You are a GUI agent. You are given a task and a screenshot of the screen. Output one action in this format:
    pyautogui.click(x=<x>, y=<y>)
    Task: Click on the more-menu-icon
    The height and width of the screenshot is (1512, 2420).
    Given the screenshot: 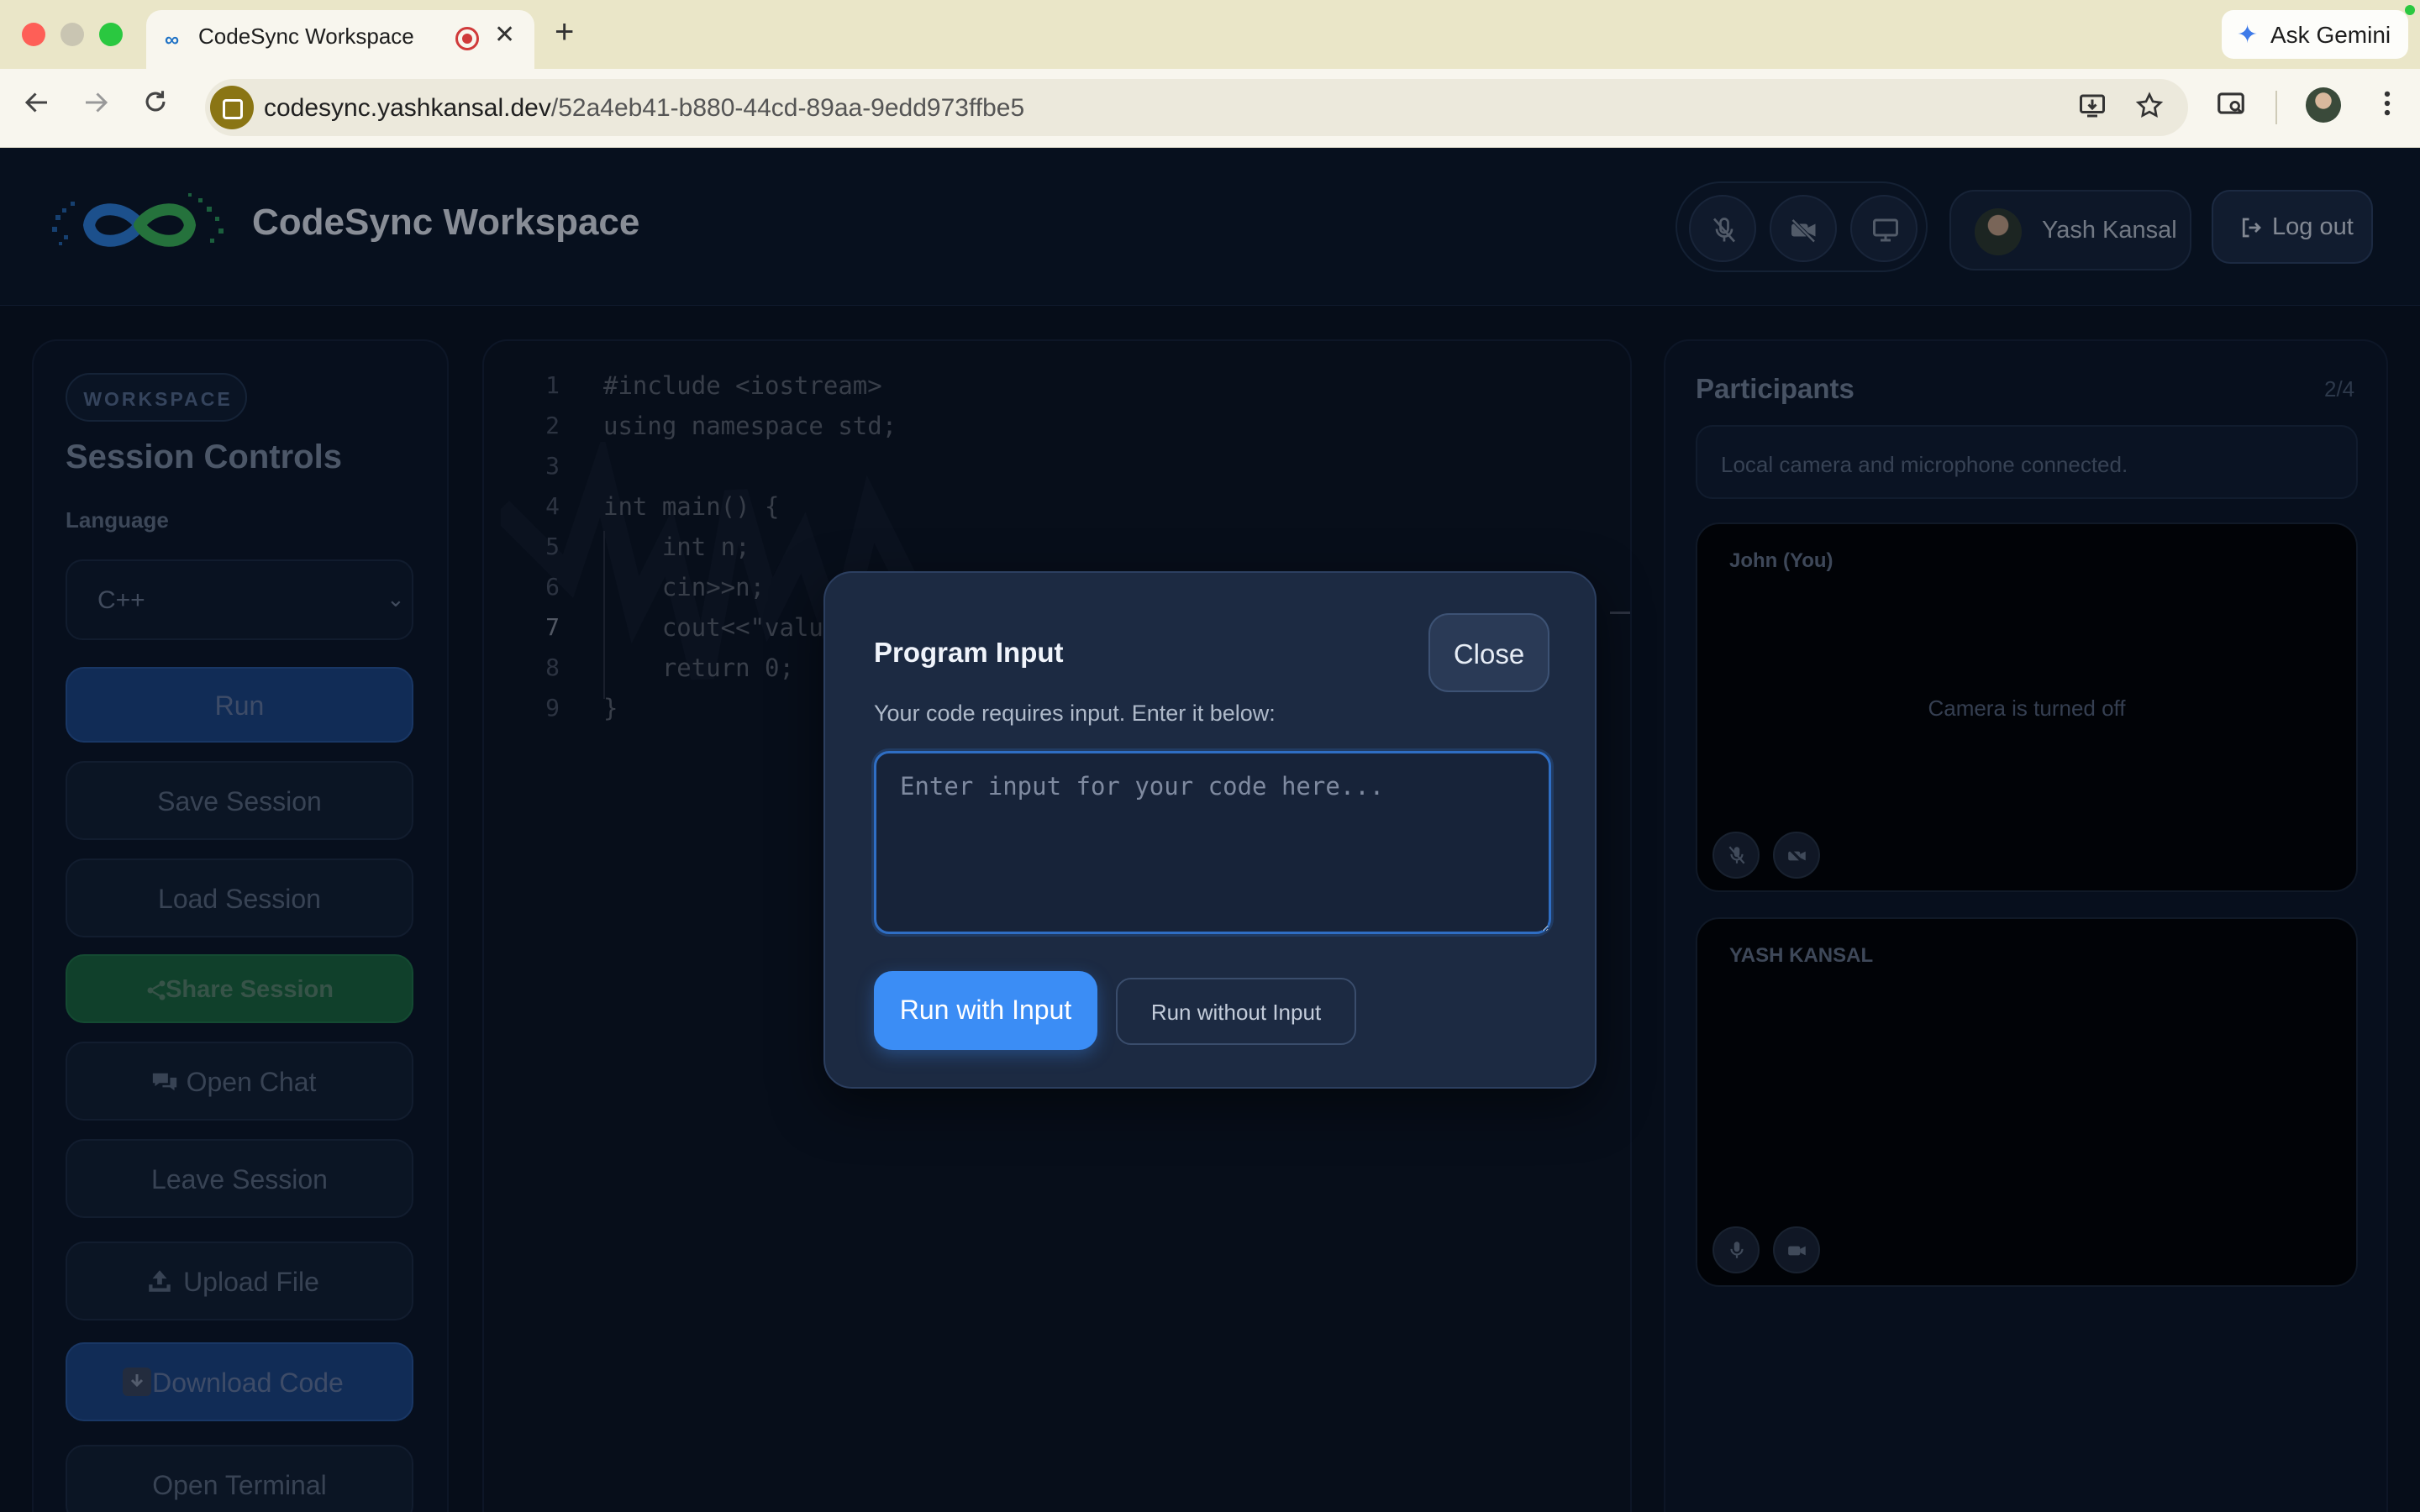 What is the action you would take?
    pyautogui.click(x=2388, y=107)
    